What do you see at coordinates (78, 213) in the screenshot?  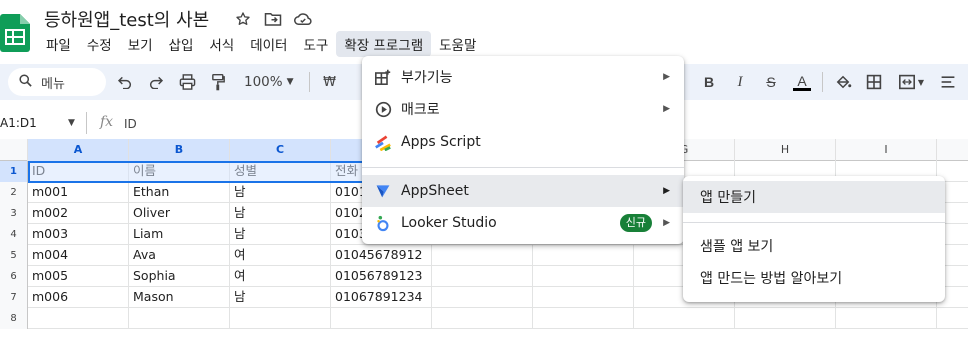 I see `table-cell: m002` at bounding box center [78, 213].